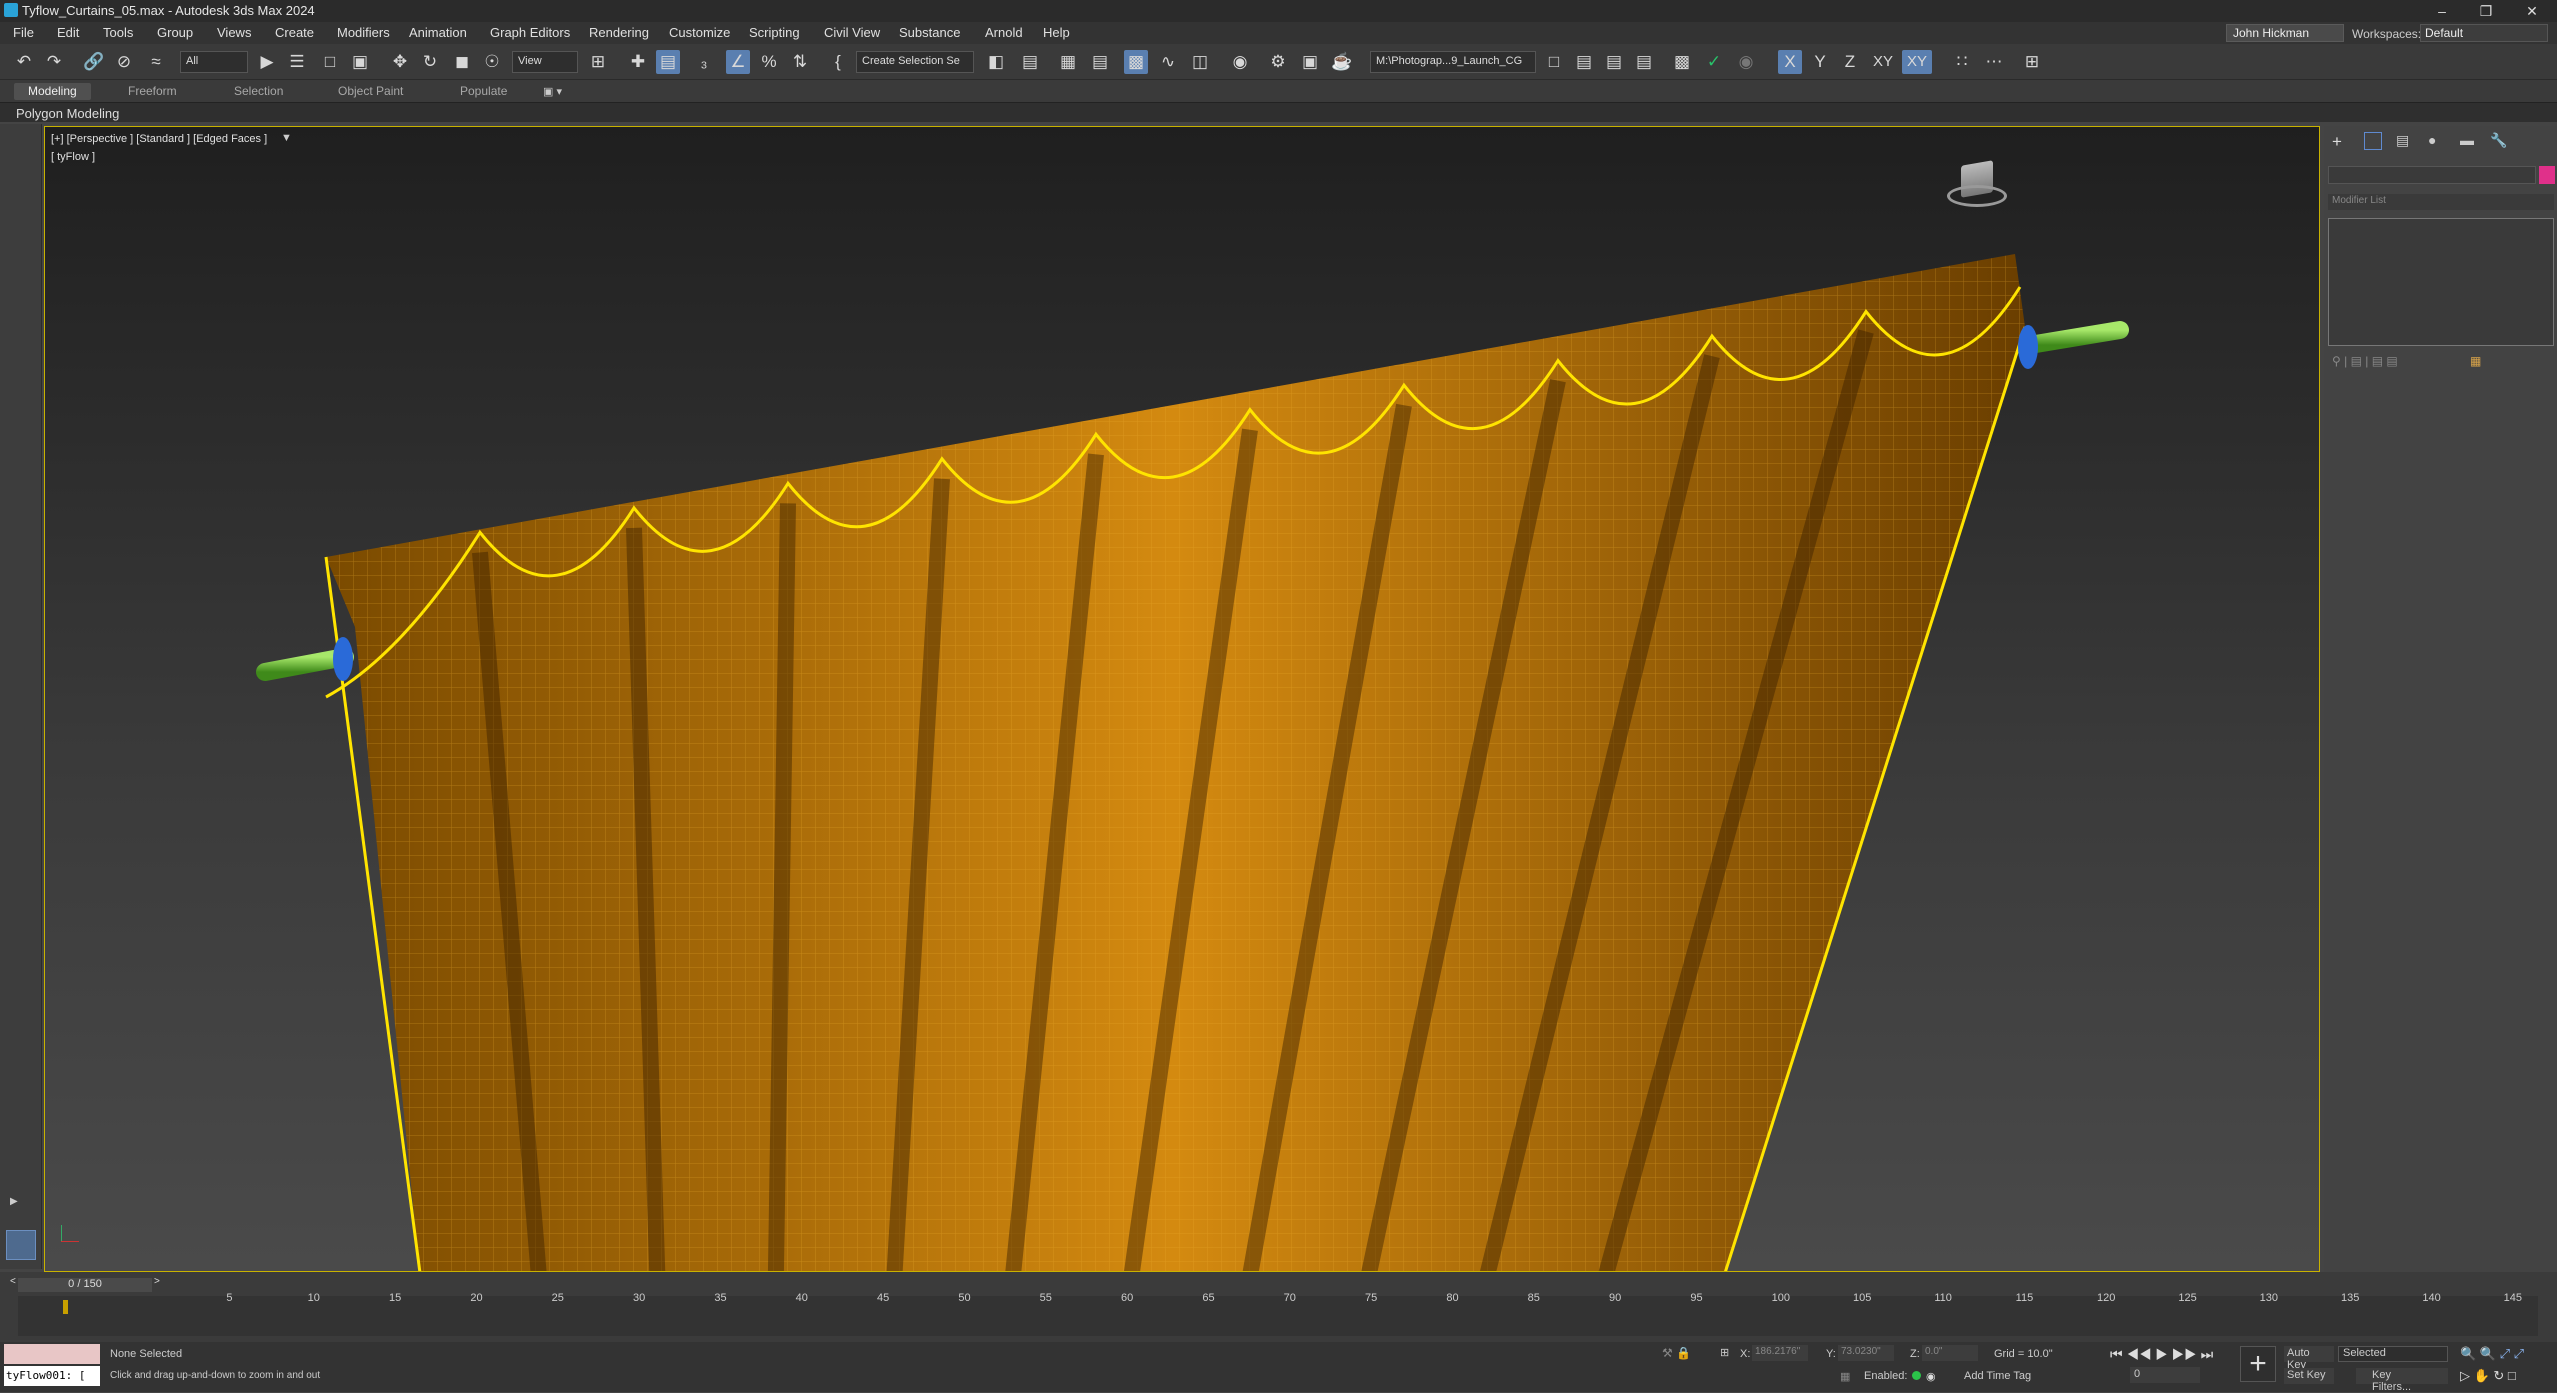 The height and width of the screenshot is (1393, 2557). Describe the element at coordinates (2488, 1376) in the screenshot. I see `viewport-nav-pan-icons: ▷ ✋ ↻ □` at that location.